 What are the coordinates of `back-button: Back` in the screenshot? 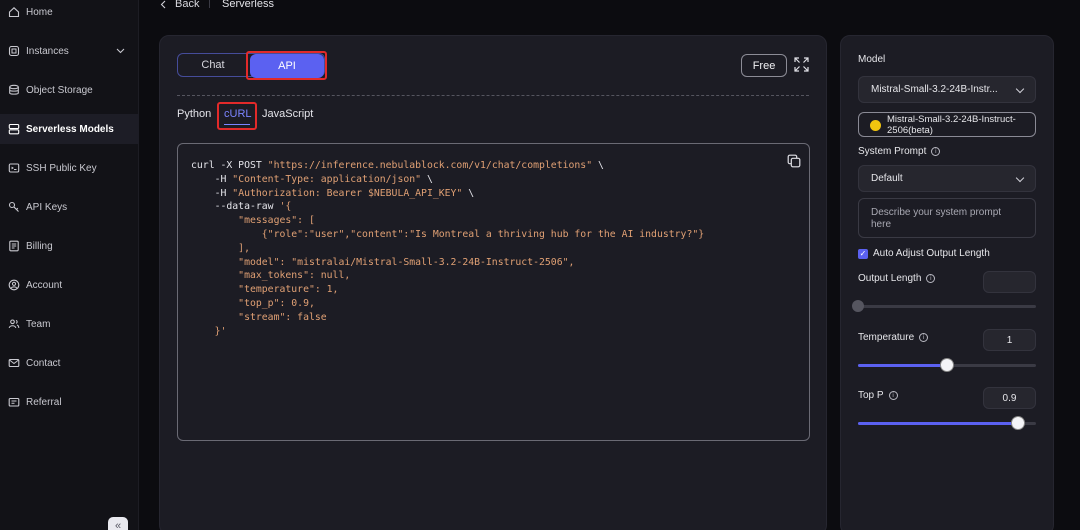 It's located at (179, 5).